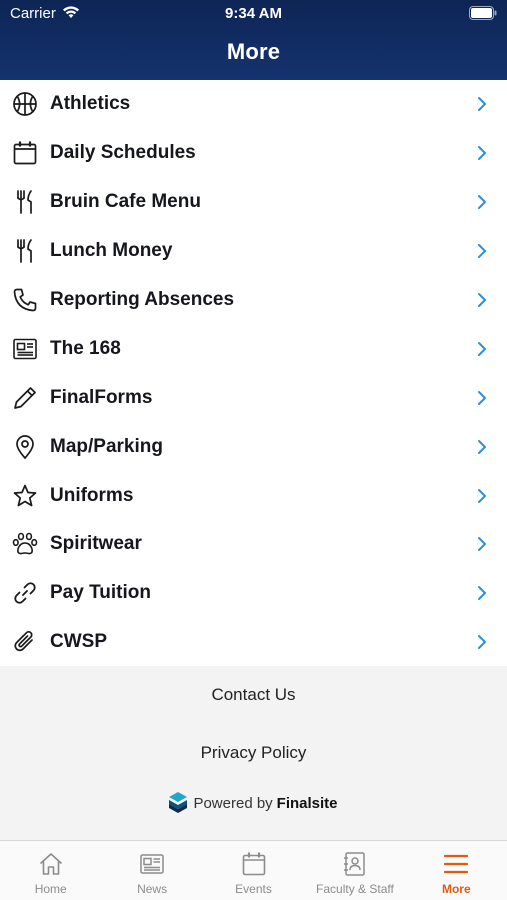 The image size is (507, 900). I want to click on home-icon, so click(50, 864).